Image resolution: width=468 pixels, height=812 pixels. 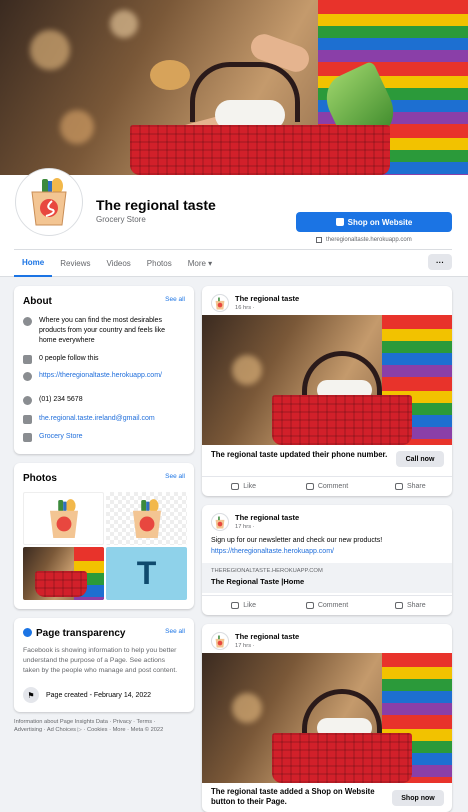 What do you see at coordinates (339, 222) in the screenshot?
I see `bag-icon` at bounding box center [339, 222].